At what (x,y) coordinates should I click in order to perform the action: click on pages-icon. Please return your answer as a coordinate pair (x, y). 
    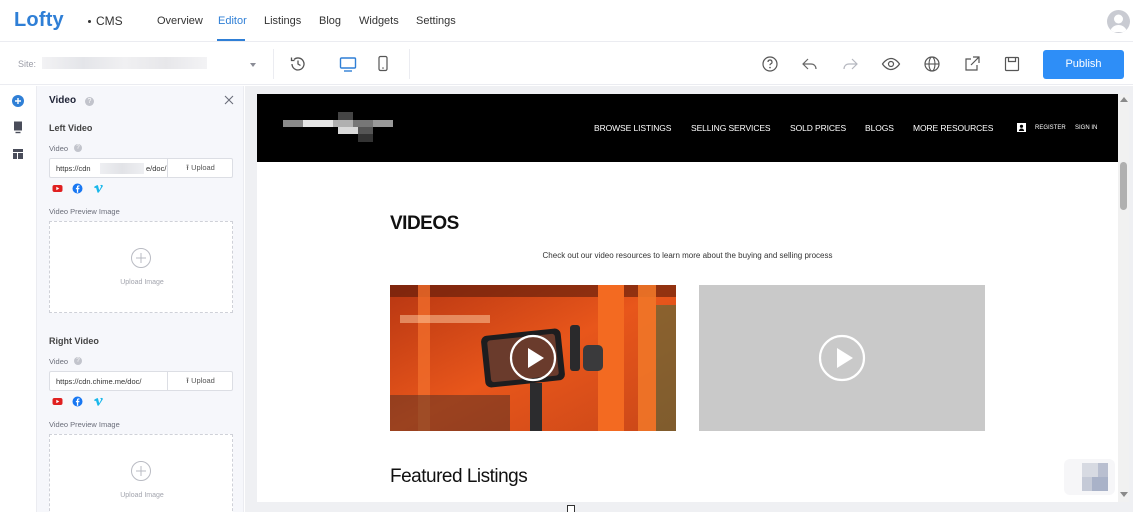
    Looking at the image, I should click on (18, 127).